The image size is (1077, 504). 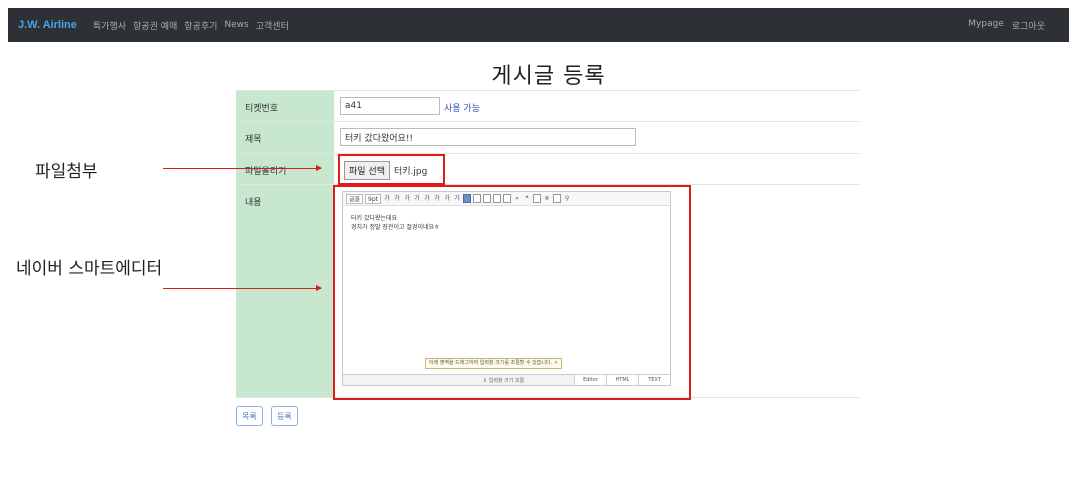 What do you see at coordinates (249, 416) in the screenshot?
I see `list-button: 목록` at bounding box center [249, 416].